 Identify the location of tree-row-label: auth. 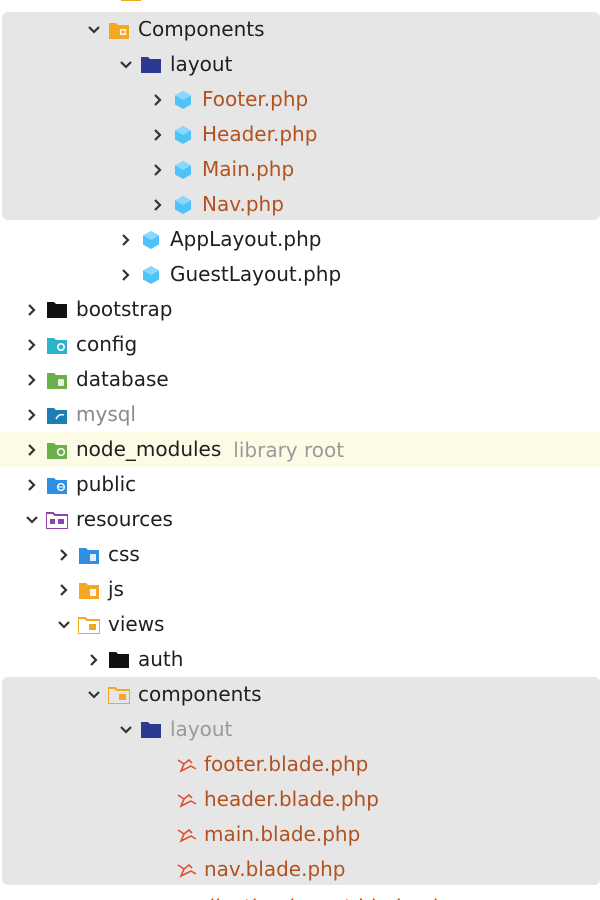
(161, 659).